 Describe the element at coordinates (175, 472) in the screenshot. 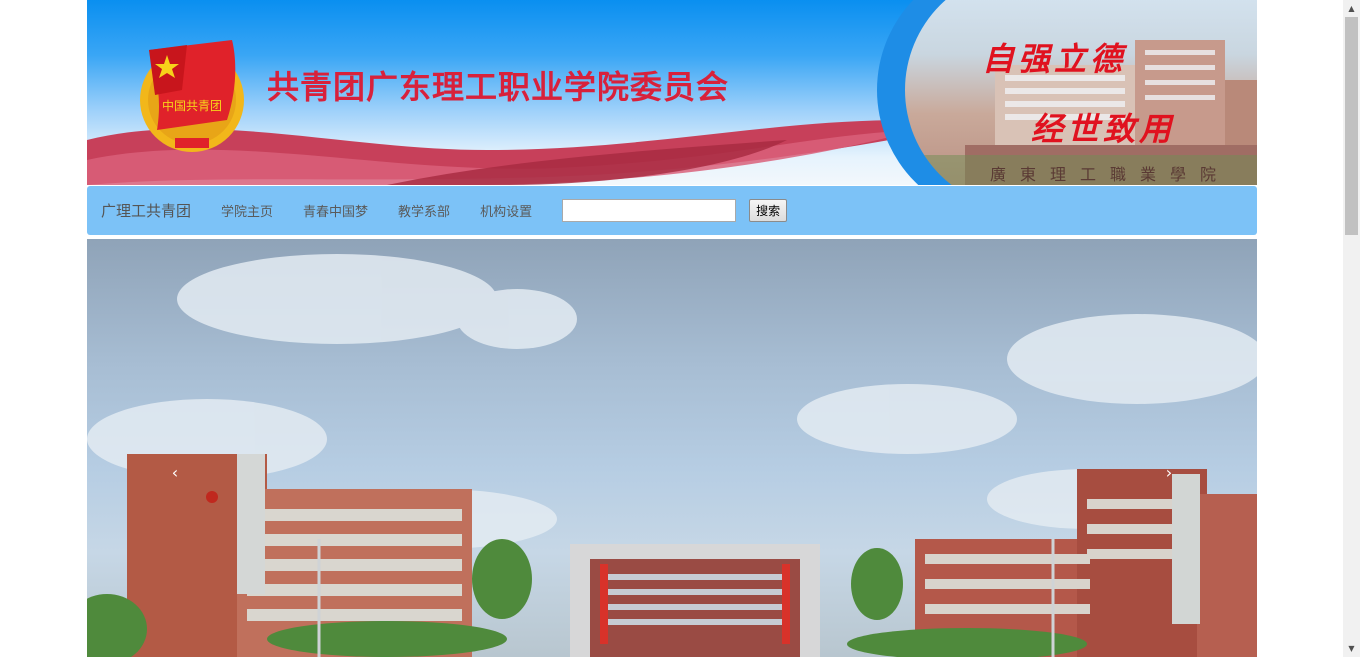

I see `carousel-prev-control: ‹` at that location.